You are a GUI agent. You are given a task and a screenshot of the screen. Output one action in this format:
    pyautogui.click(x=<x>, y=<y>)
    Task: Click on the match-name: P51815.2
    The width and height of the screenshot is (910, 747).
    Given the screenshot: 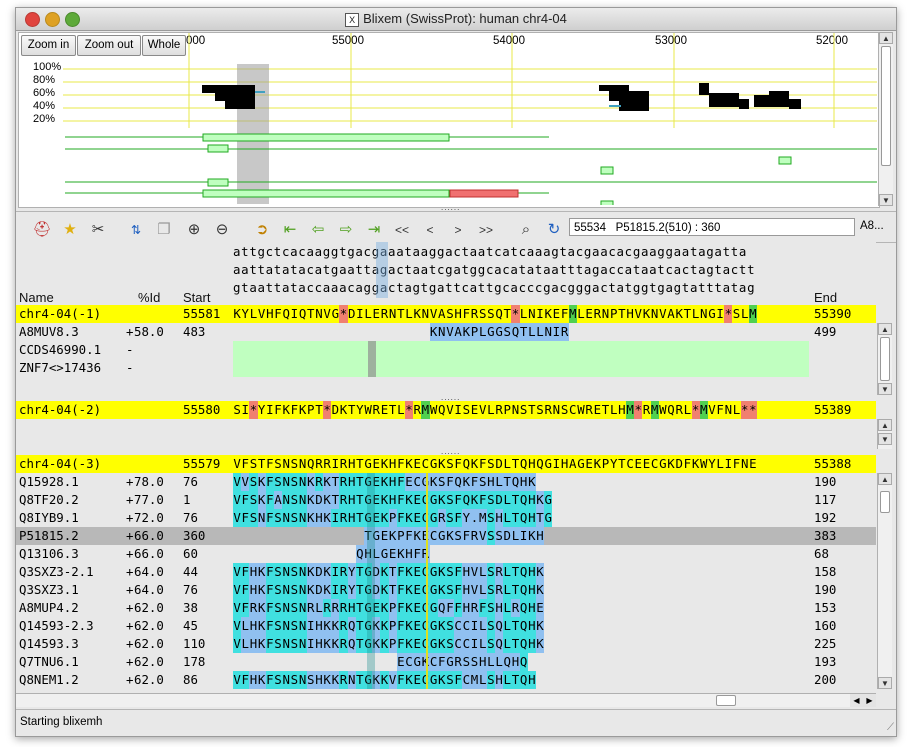 What is the action you would take?
    pyautogui.click(x=49, y=535)
    